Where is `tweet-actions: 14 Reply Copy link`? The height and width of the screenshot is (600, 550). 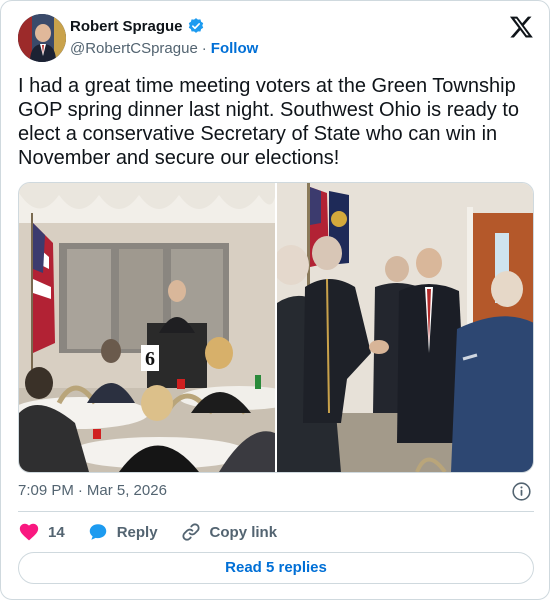
tweet-actions: 14 Reply Copy link is located at coordinates (158, 532).